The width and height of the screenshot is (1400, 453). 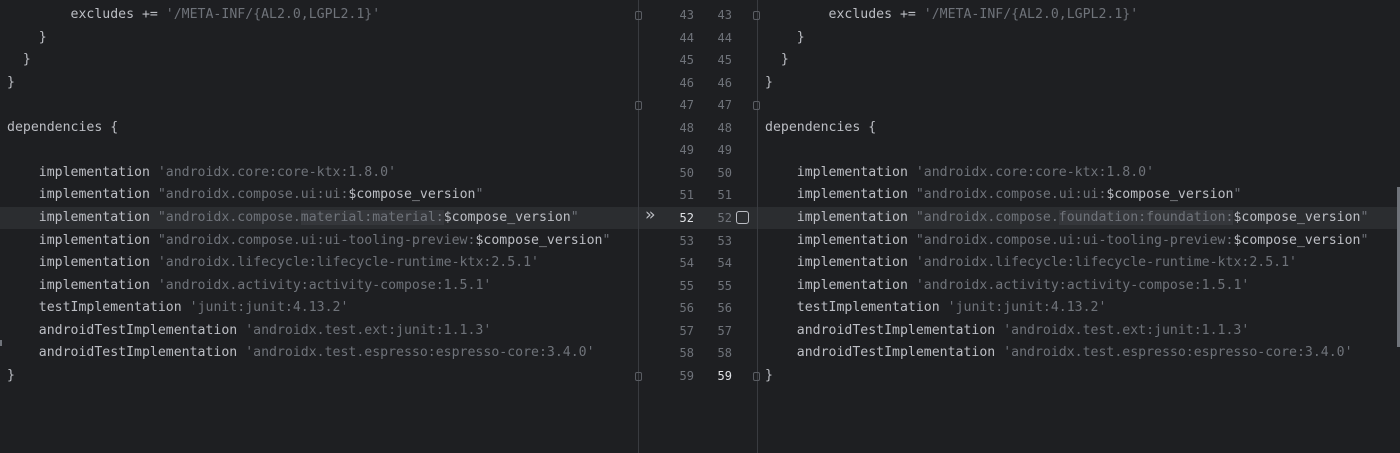 What do you see at coordinates (724, 375) in the screenshot?
I see `right-line-number: 59` at bounding box center [724, 375].